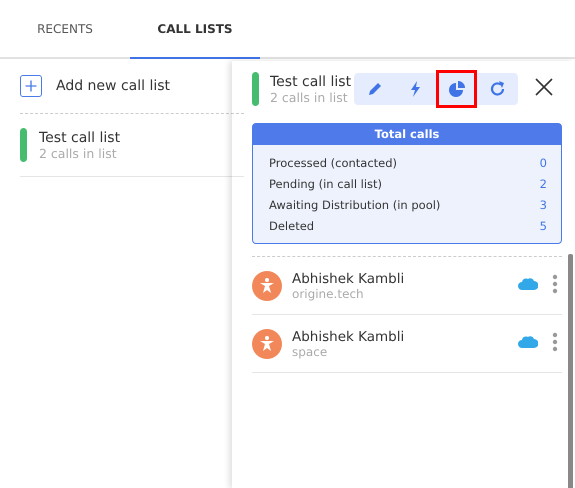  Describe the element at coordinates (65, 29) in the screenshot. I see `tab: RECENTS` at that location.